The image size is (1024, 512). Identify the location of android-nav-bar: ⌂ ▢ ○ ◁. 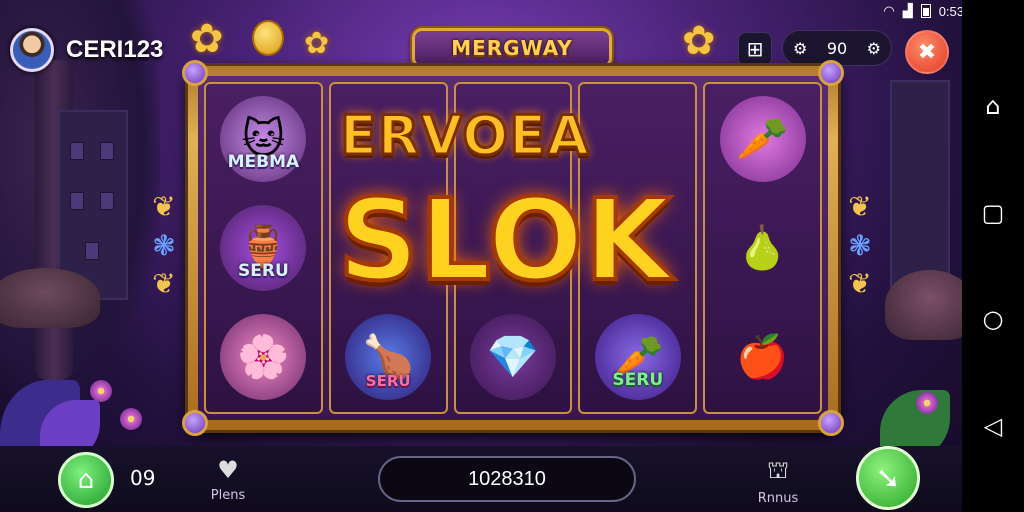
(993, 256).